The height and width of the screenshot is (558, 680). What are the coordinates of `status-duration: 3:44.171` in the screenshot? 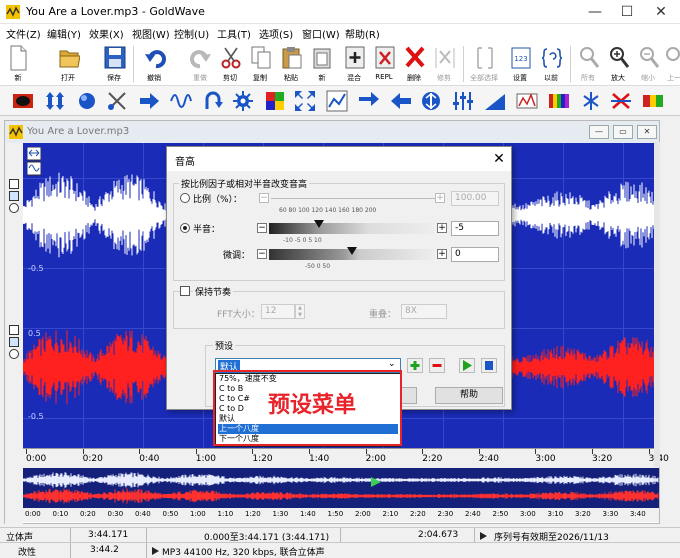 It's located at (108, 535).